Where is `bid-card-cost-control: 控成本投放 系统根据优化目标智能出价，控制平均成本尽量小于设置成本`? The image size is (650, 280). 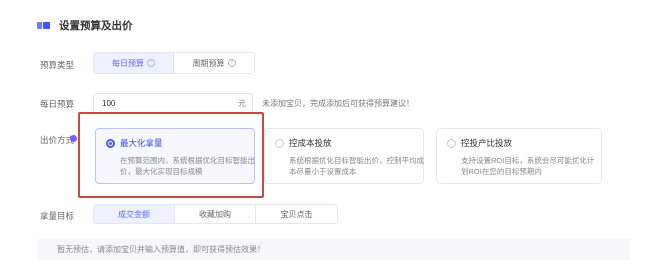
bid-card-cost-control: 控成本投放 系统根据优化目标智能出价，控制平均成本尽量小于设置成本 is located at coordinates (344, 156).